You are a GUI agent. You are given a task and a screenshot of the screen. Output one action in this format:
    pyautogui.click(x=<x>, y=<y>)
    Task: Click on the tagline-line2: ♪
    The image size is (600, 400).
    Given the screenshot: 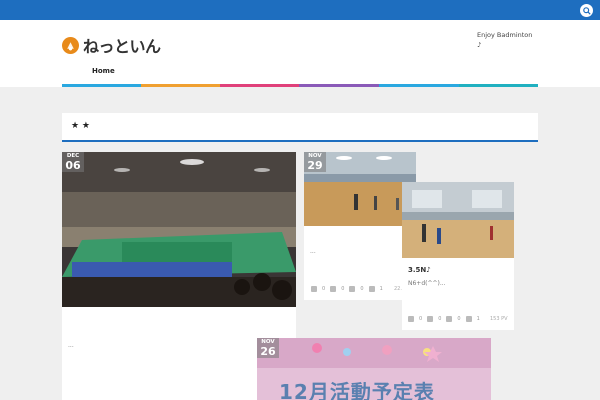 What is the action you would take?
    pyautogui.click(x=479, y=45)
    